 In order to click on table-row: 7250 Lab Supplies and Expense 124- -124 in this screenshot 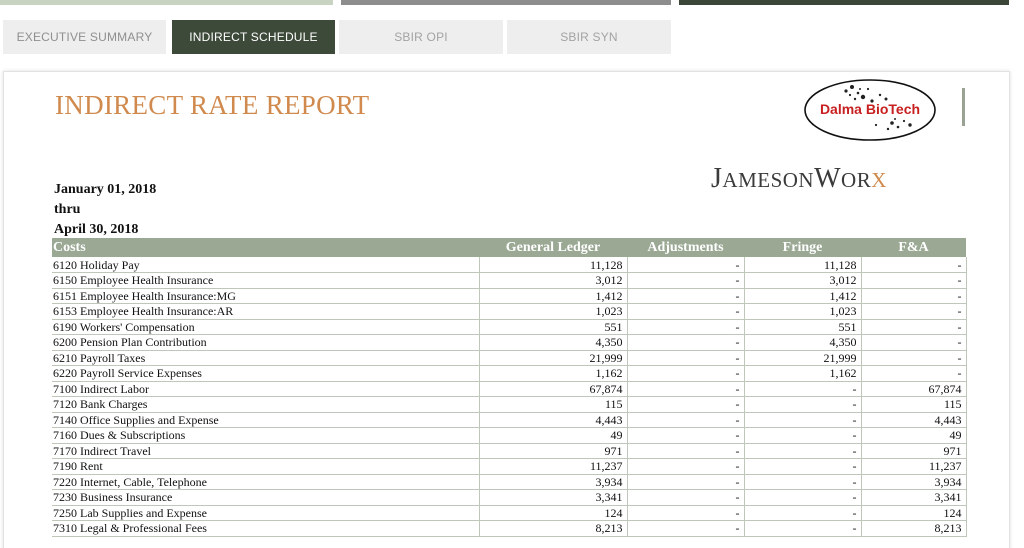, I will do `click(509, 513)`.